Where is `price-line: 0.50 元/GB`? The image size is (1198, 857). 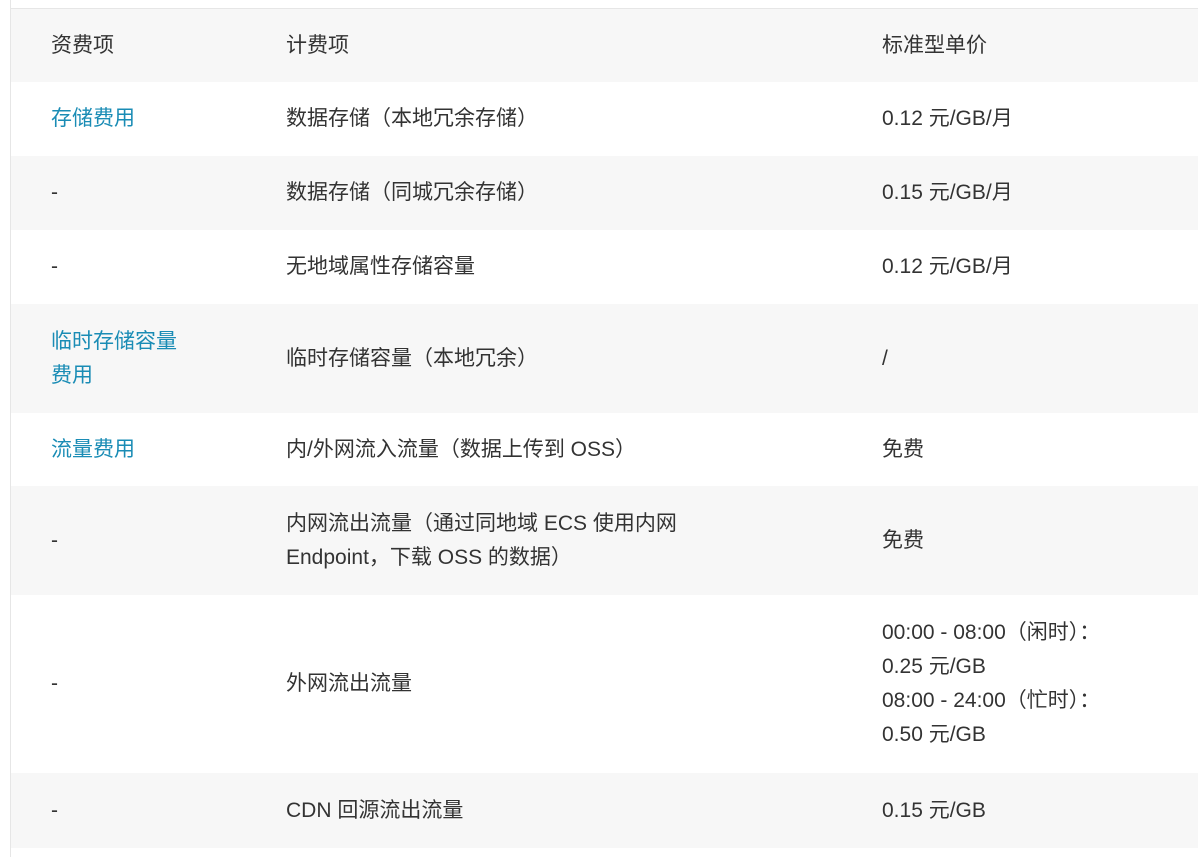
price-line: 0.50 元/GB is located at coordinates (934, 734).